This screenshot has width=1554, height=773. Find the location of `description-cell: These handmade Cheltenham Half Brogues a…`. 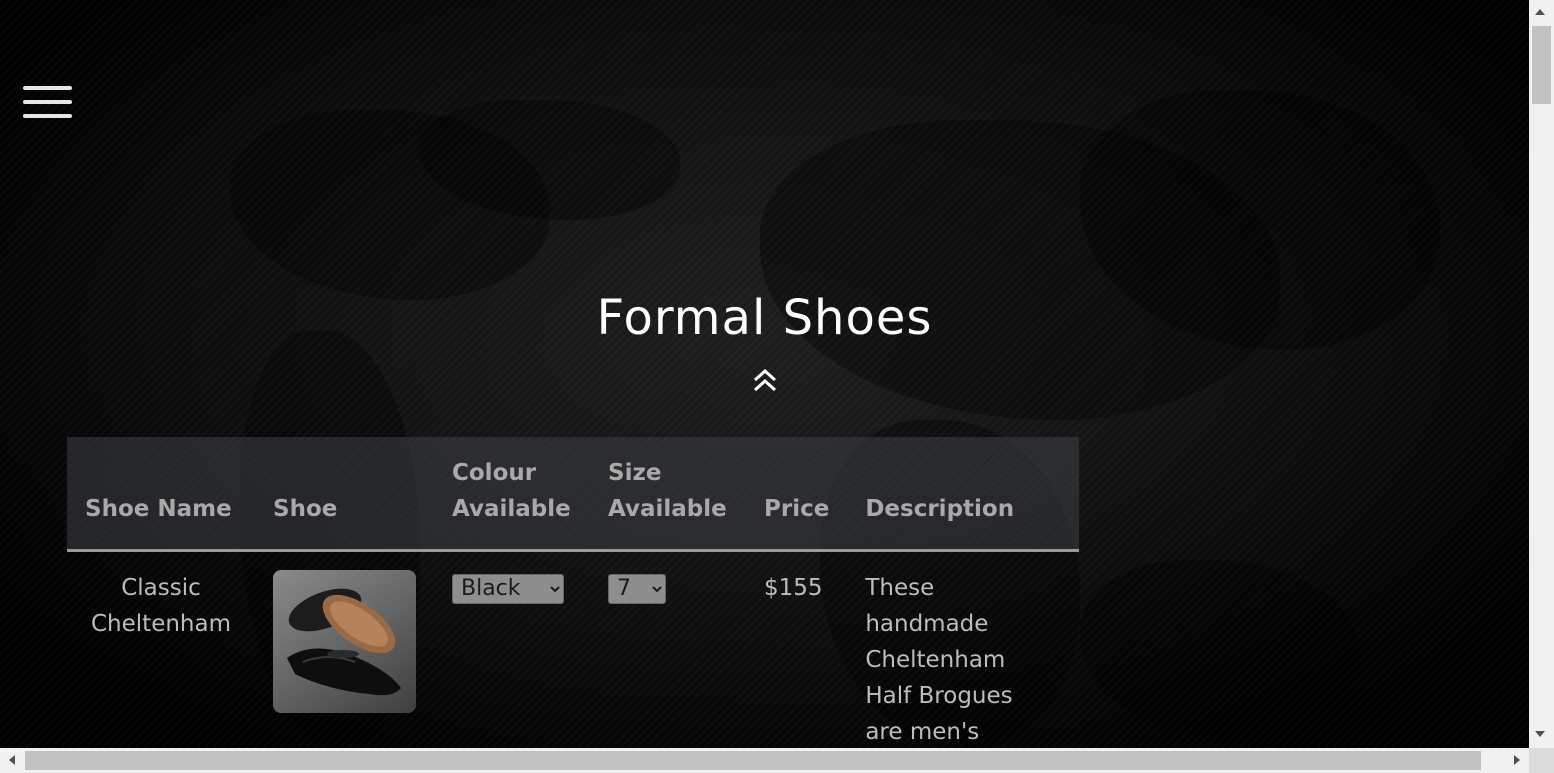

description-cell: These handmade Cheltenham Half Brogues a… is located at coordinates (963, 650).